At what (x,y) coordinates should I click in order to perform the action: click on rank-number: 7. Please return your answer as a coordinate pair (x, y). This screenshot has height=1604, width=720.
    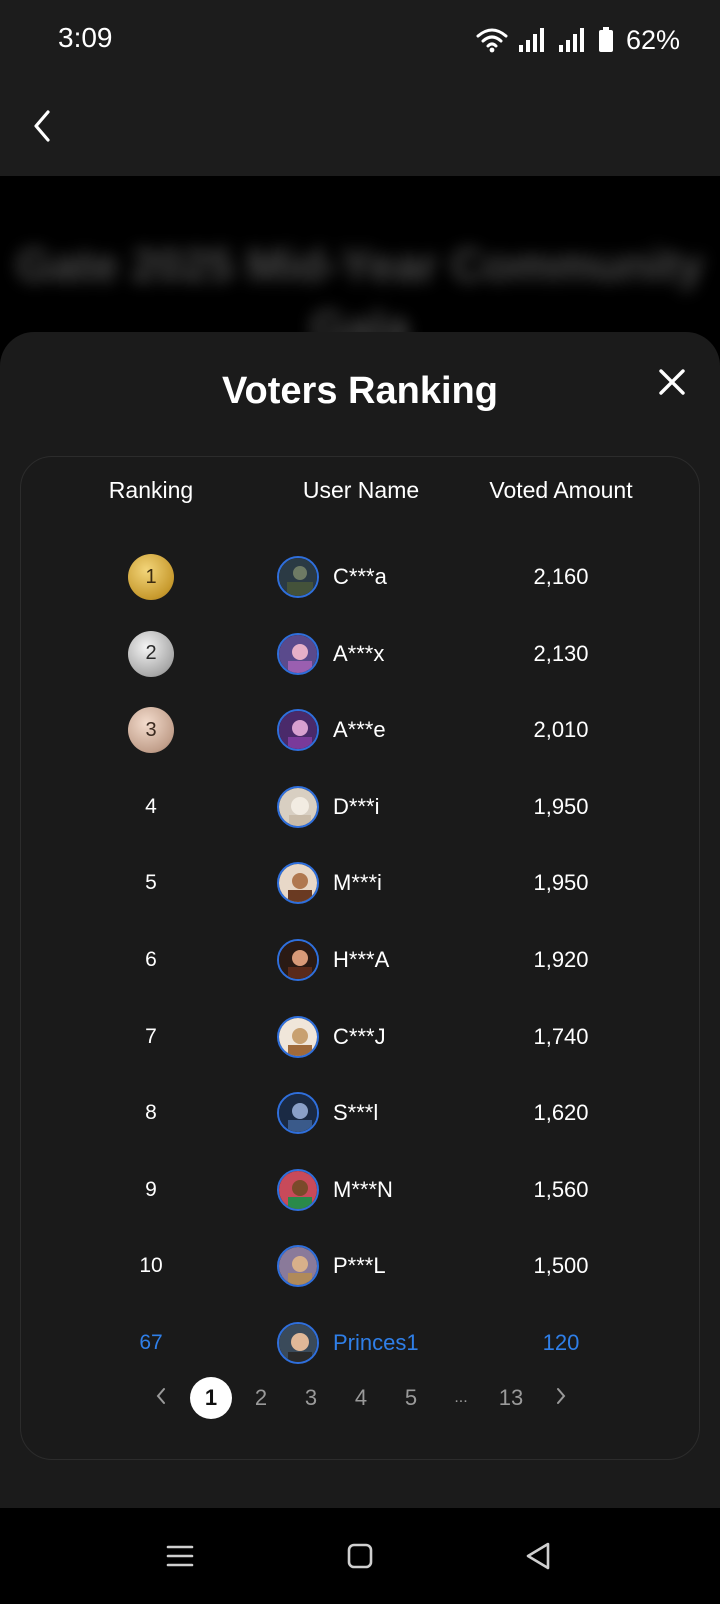
    Looking at the image, I should click on (151, 1036).